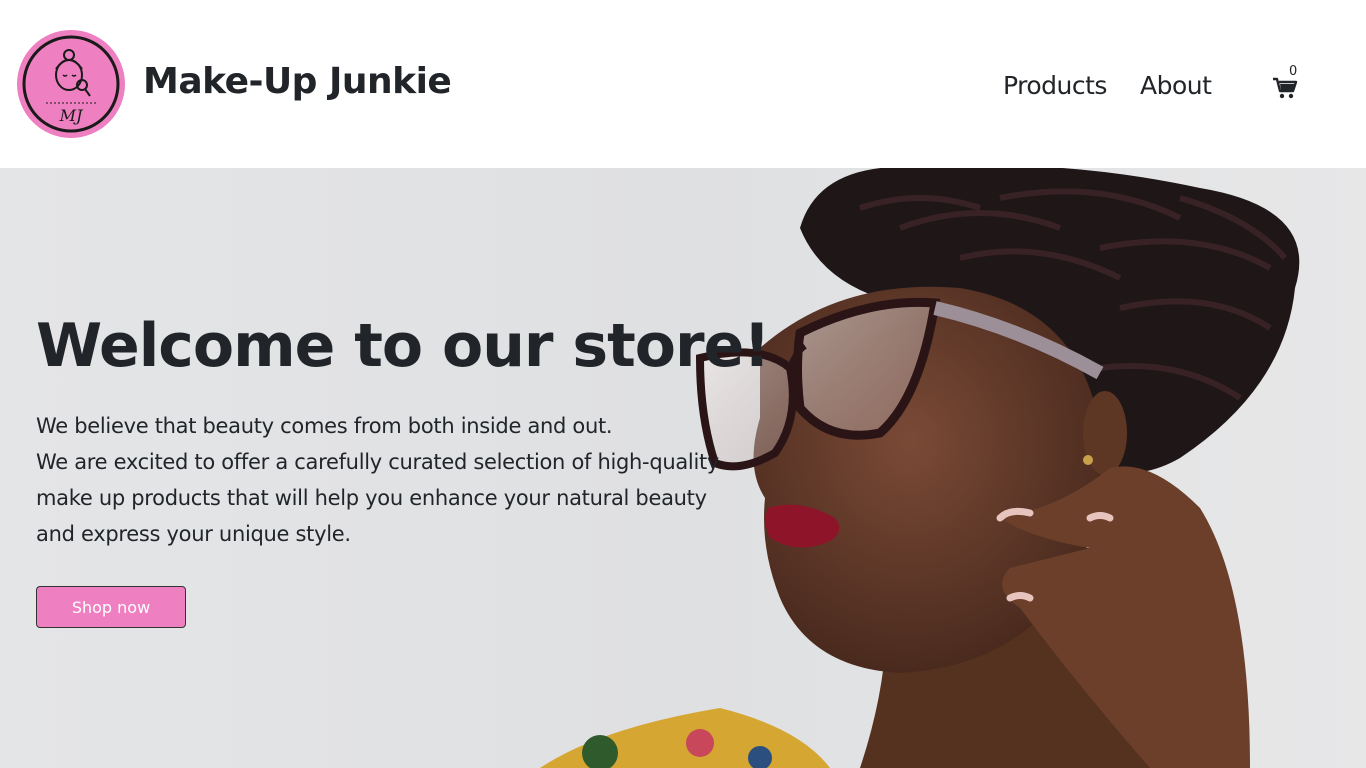  Describe the element at coordinates (1293, 71) in the screenshot. I see `cart-count-badge: 0` at that location.